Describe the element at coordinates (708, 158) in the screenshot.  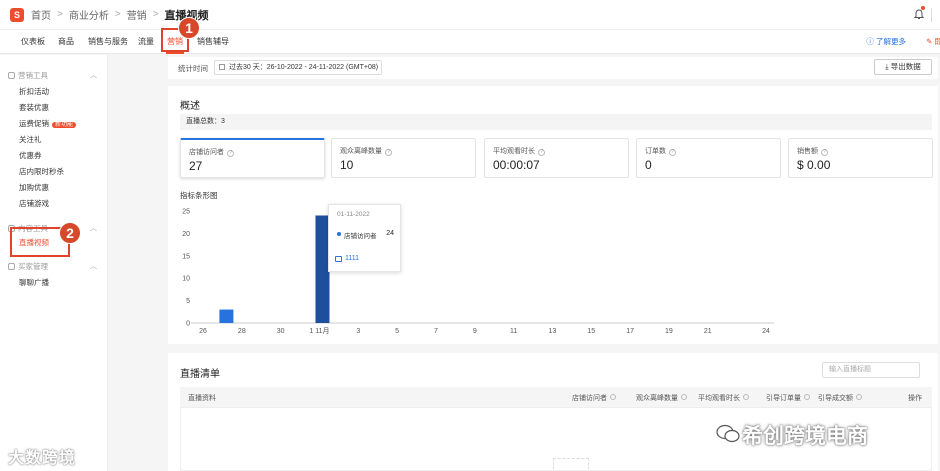
I see `metric-card-orders: 订单数? 0` at that location.